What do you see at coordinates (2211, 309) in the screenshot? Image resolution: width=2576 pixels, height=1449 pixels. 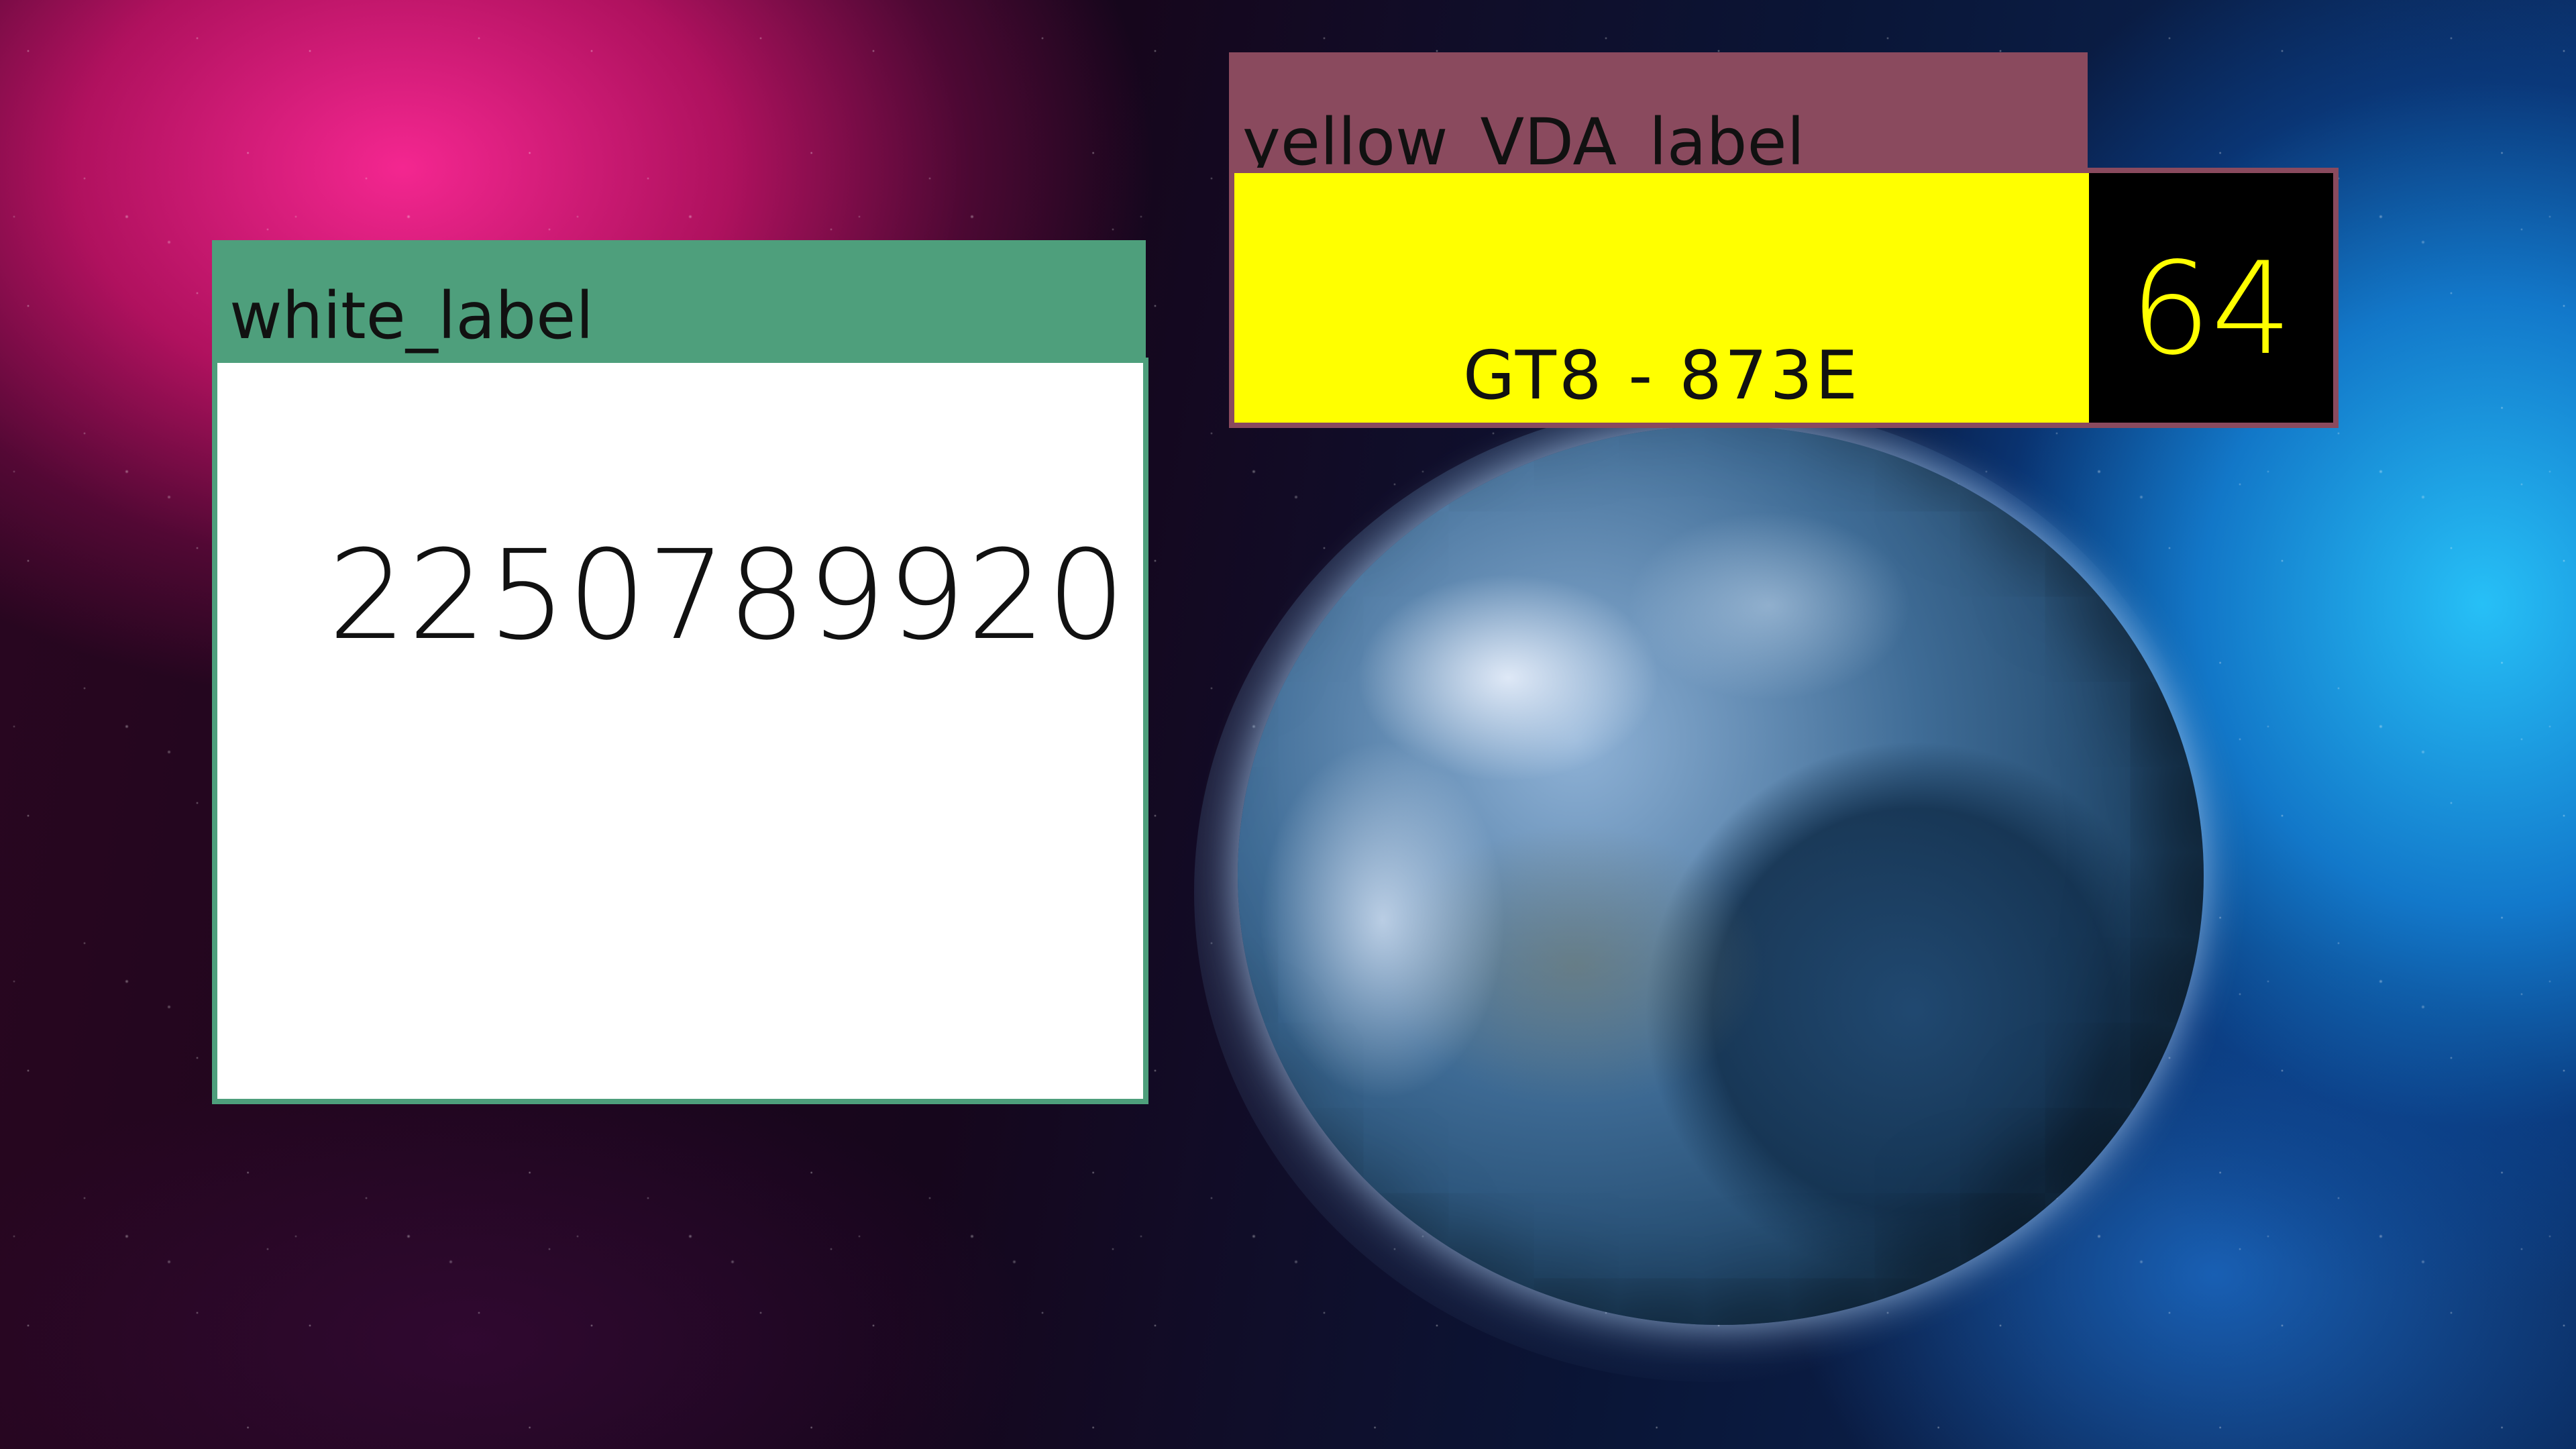 I see `yellow-vda-number: 64` at bounding box center [2211, 309].